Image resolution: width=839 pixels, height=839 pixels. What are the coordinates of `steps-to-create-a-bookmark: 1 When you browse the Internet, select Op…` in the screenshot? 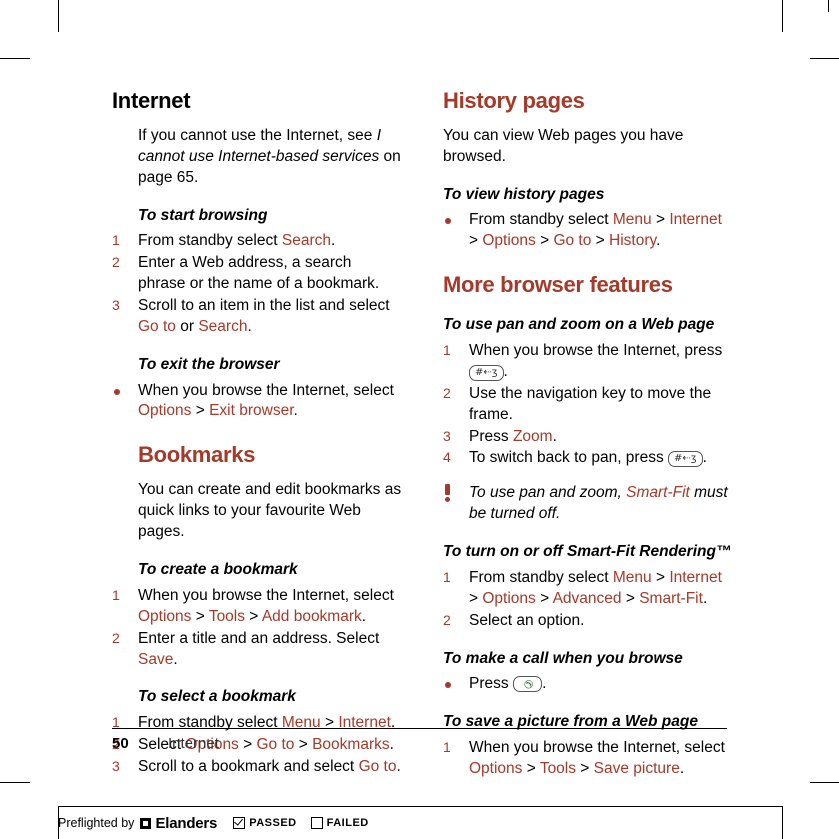 It's located at (257, 628).